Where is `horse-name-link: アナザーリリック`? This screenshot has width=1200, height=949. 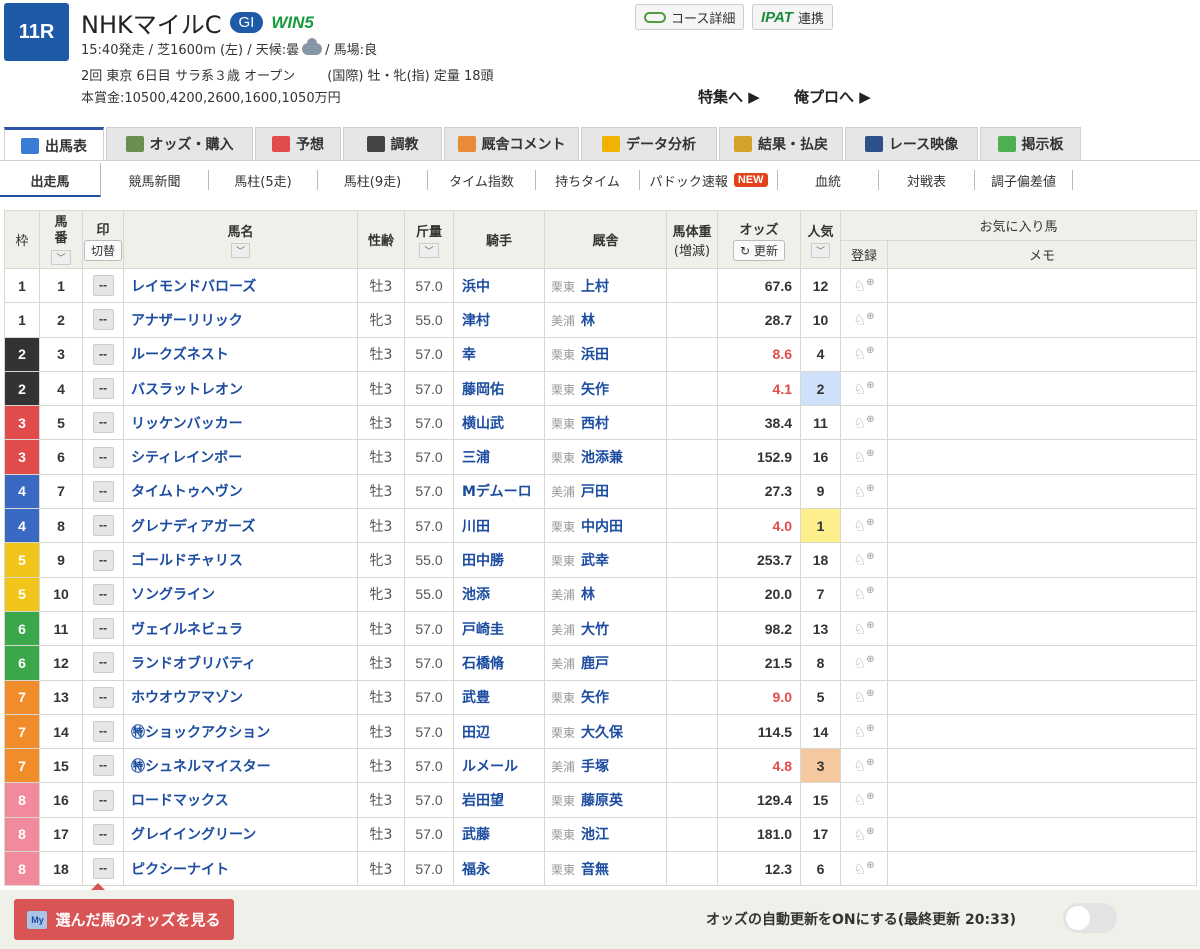 horse-name-link: アナザーリリック is located at coordinates (240, 320).